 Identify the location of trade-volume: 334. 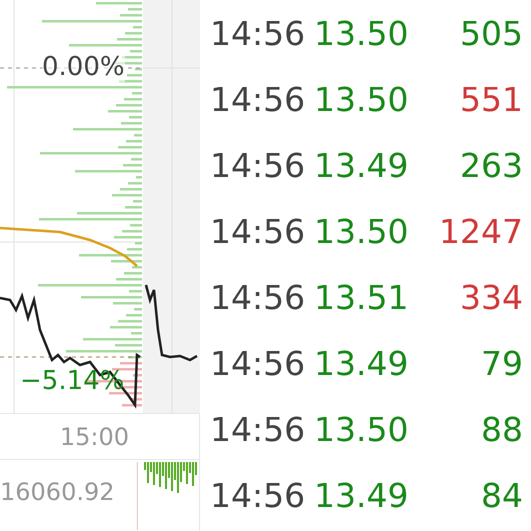
(491, 297).